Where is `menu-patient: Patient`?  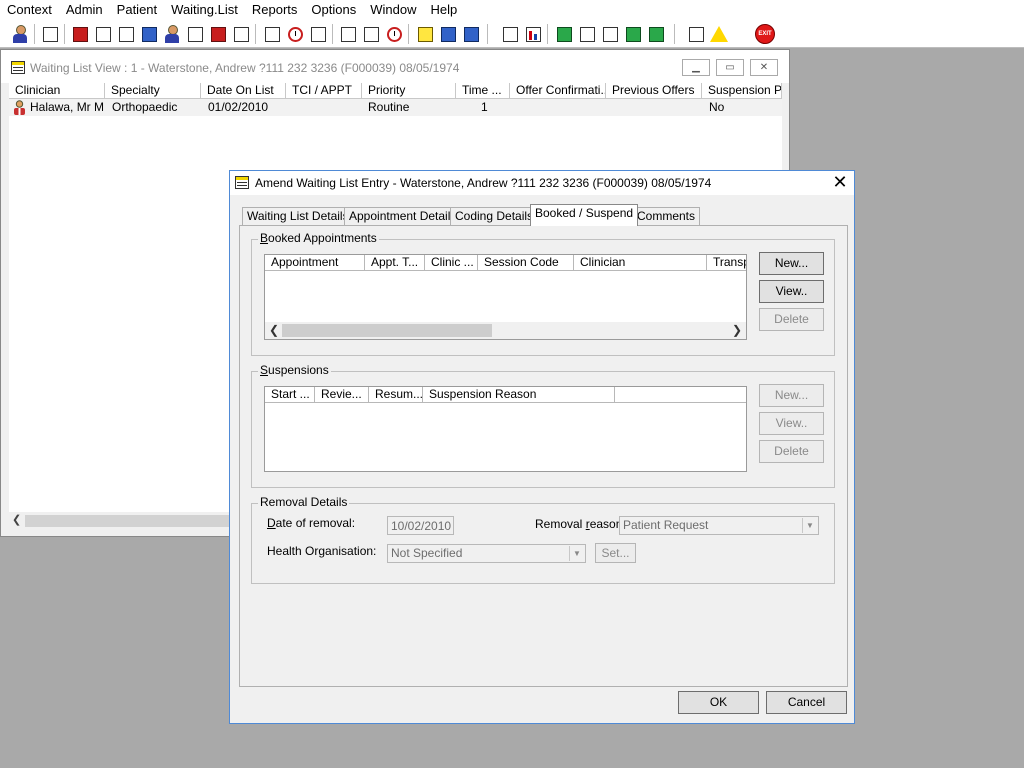
menu-patient: Patient is located at coordinates (137, 10).